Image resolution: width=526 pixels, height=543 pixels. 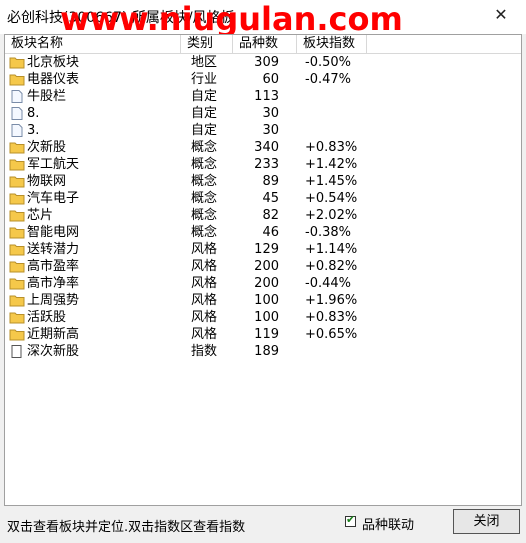 I want to click on sector-name: 军工航天, so click(x=53, y=164).